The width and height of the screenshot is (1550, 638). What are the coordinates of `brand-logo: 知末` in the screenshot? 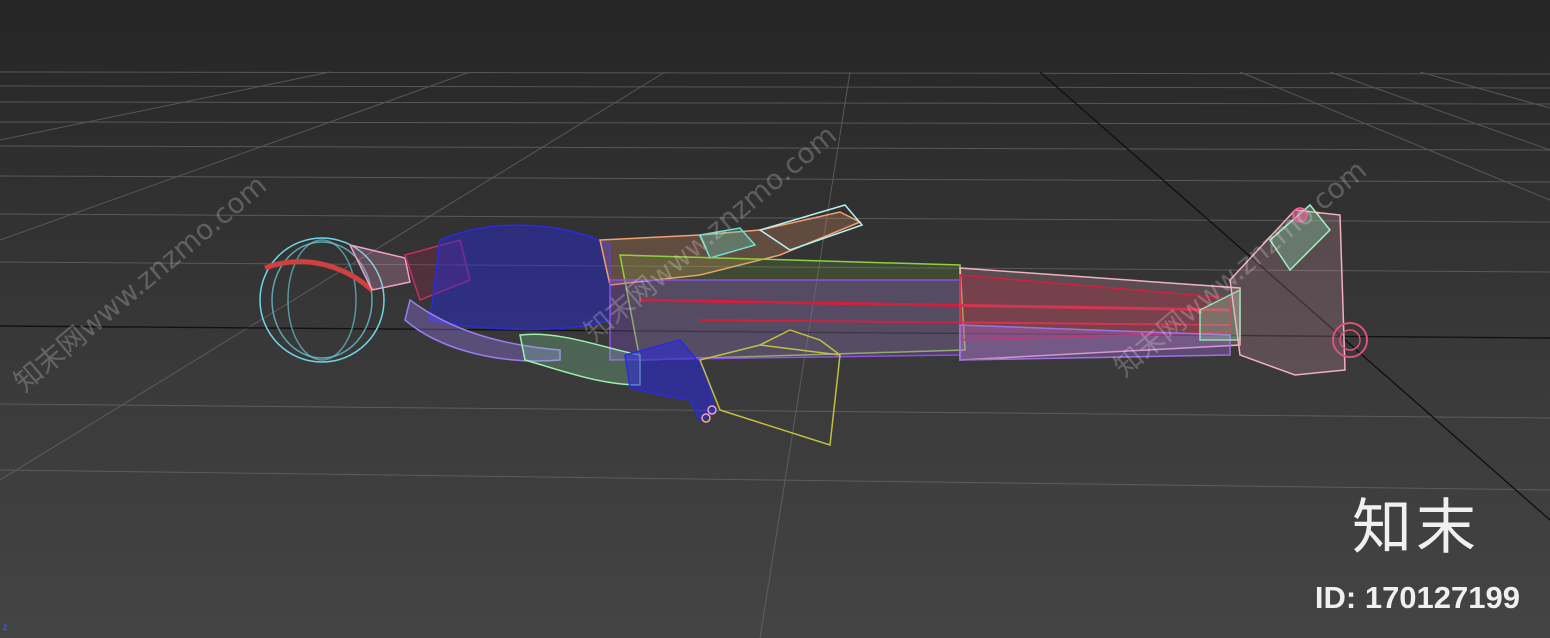 It's located at (1416, 528).